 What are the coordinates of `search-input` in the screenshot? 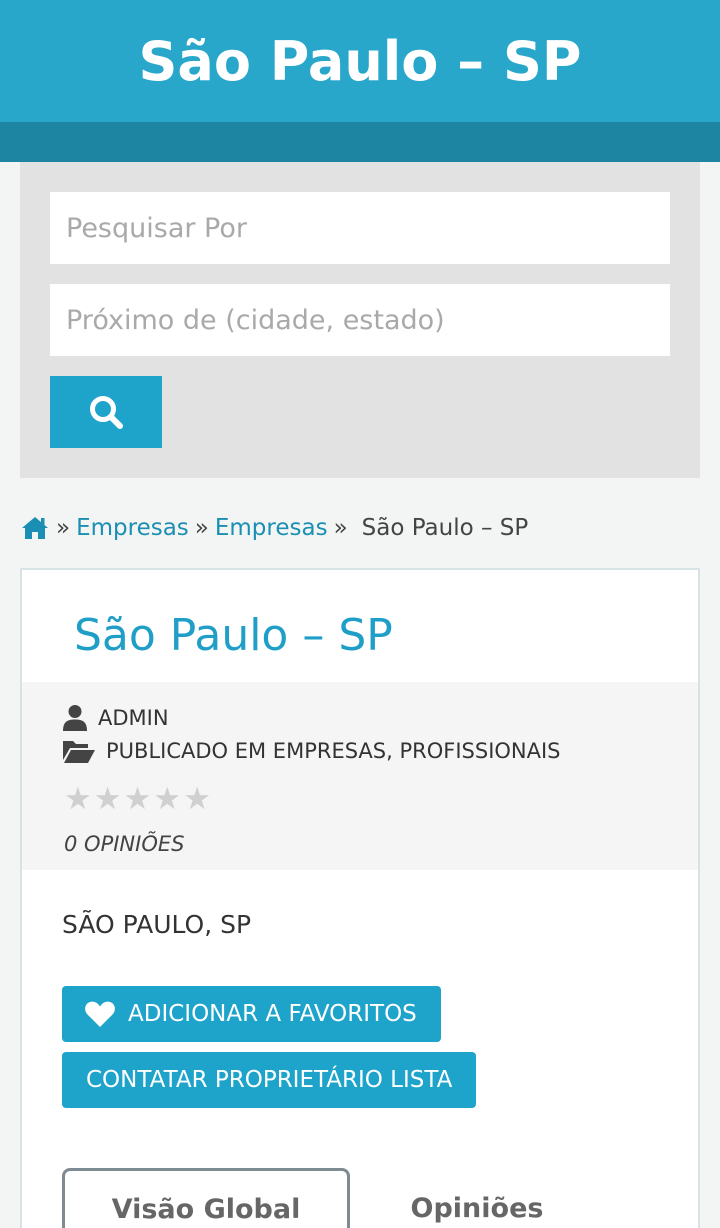 It's located at (360, 228).